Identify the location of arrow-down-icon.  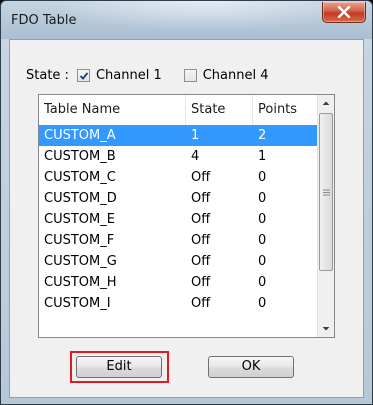
(326, 329).